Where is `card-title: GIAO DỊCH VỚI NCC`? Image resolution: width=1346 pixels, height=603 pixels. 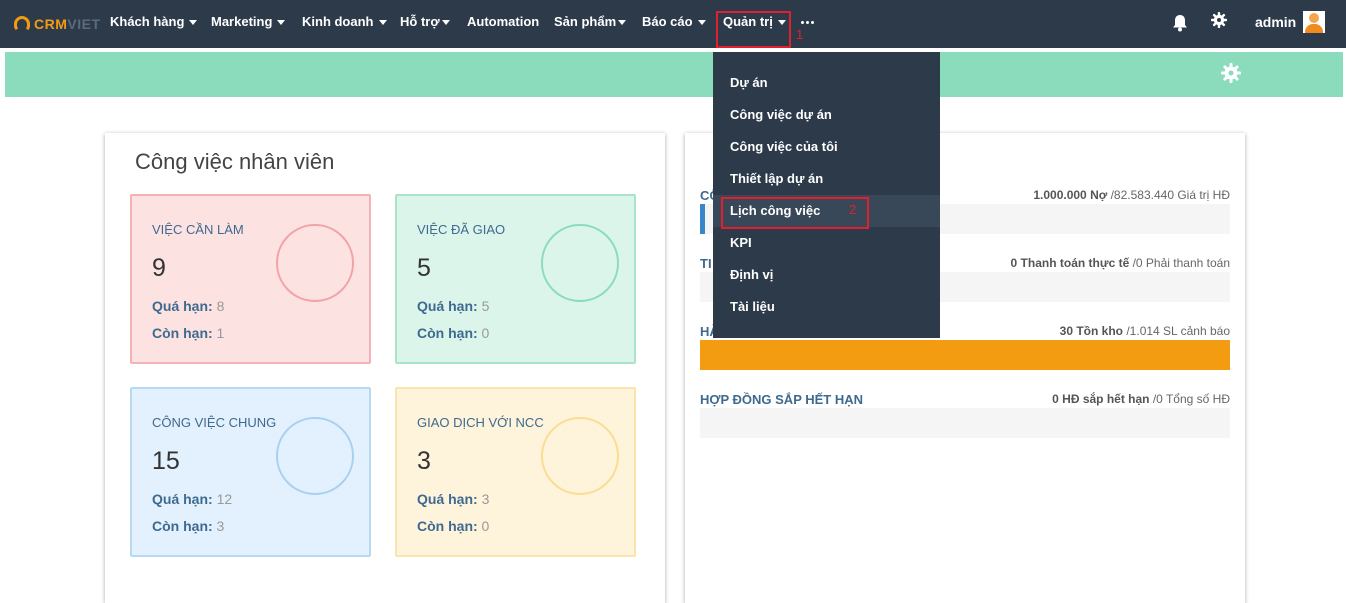 card-title: GIAO DỊCH VỚI NCC is located at coordinates (480, 422).